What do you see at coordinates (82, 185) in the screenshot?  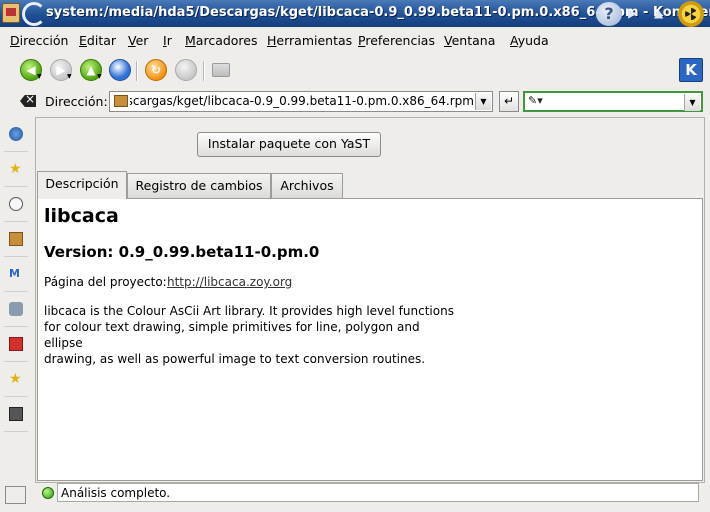 I see `tab-descripcion: Descripción` at bounding box center [82, 185].